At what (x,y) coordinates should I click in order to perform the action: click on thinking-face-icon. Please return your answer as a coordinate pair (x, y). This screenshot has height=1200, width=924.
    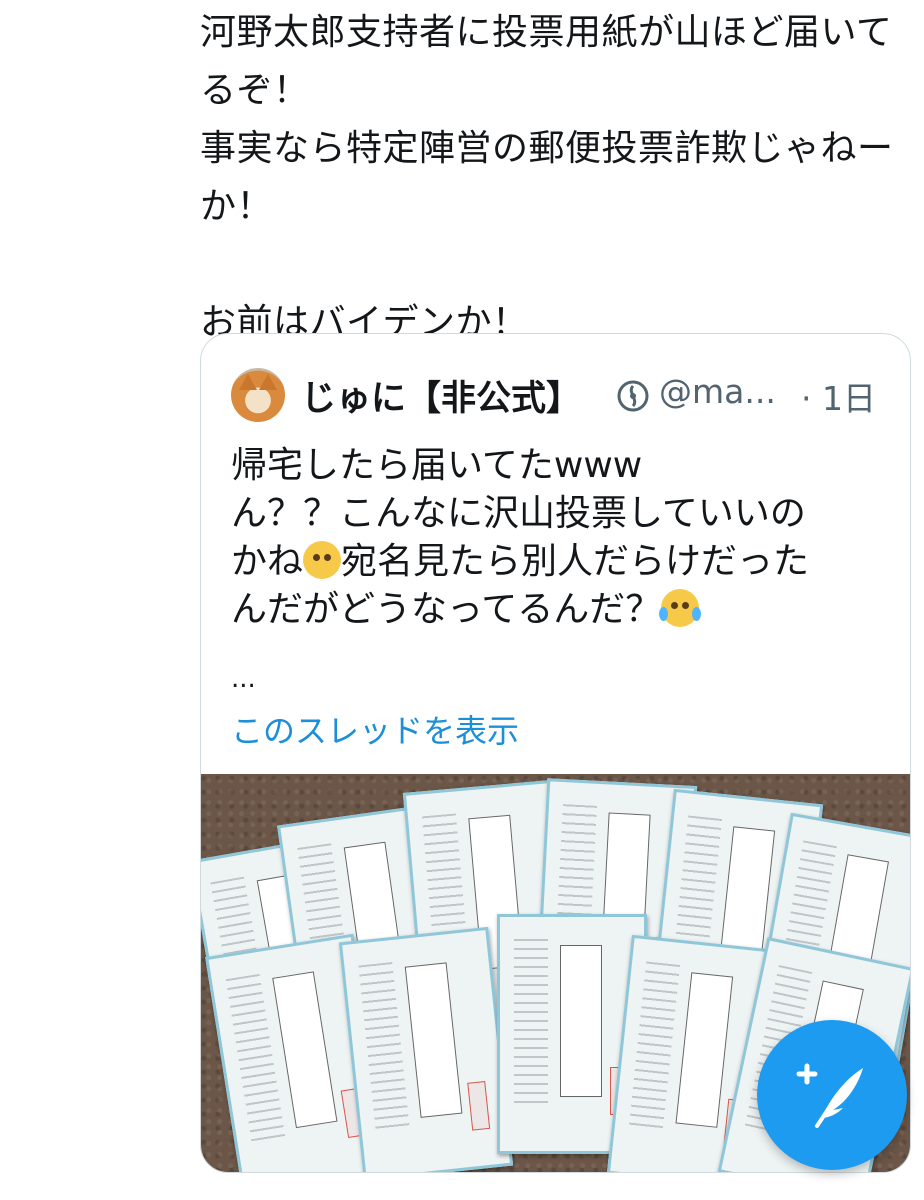
    Looking at the image, I should click on (322, 560).